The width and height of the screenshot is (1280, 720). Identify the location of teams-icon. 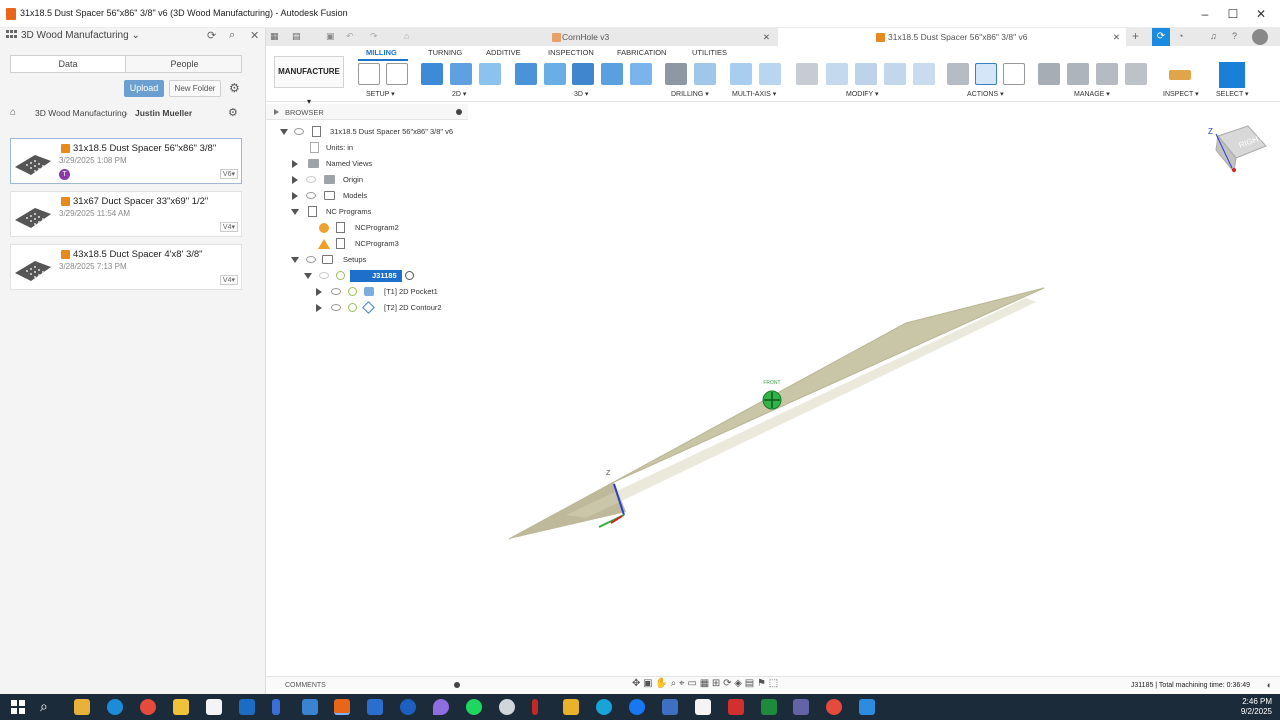
(801, 707).